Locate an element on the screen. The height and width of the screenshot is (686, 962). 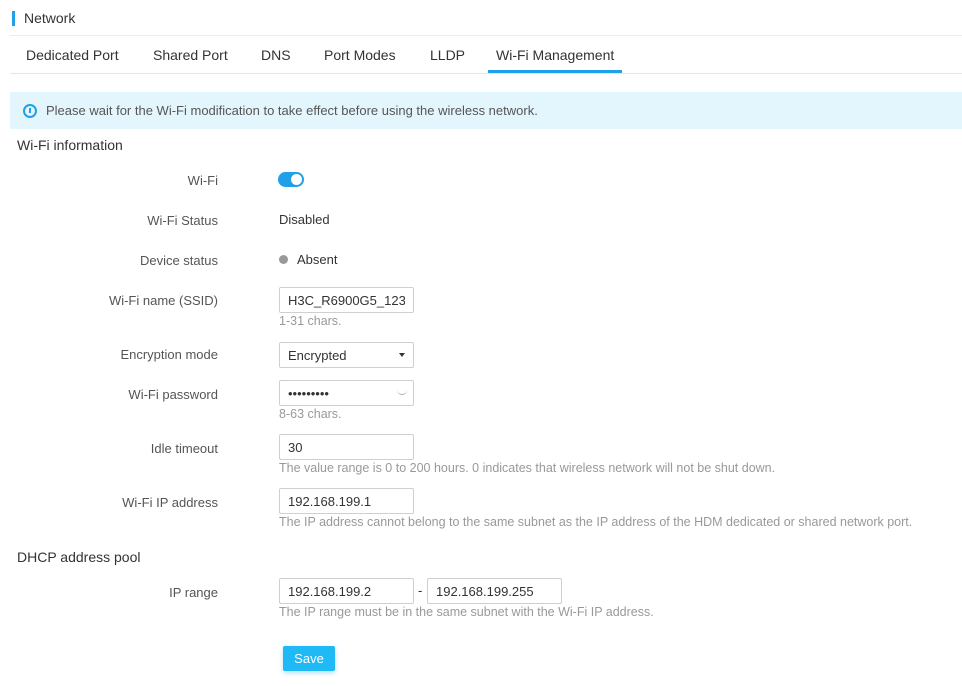
tab-lldp: LLDP is located at coordinates (447, 54).